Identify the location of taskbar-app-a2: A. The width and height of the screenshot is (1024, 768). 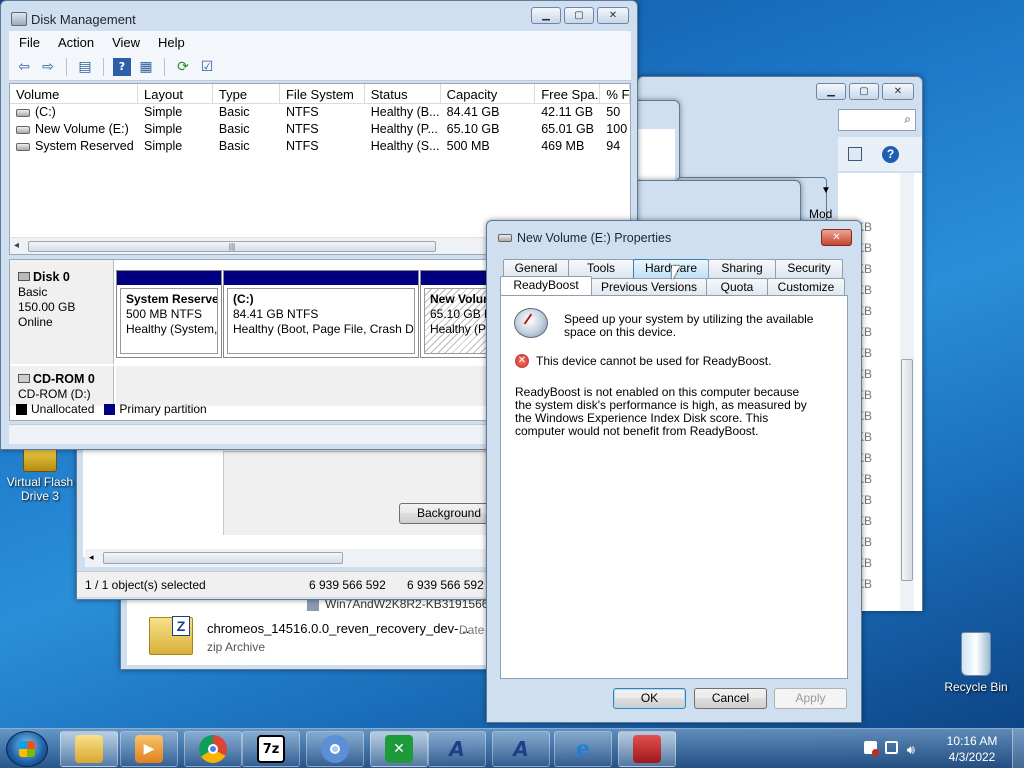
(521, 749).